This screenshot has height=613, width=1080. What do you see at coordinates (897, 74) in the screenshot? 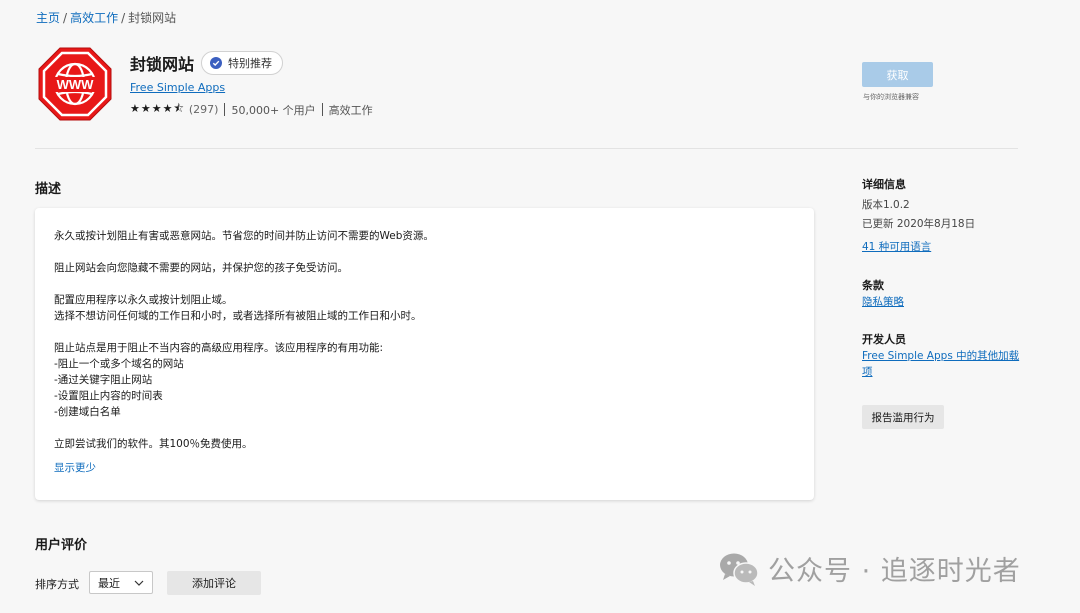
I see `get-button: 获取` at bounding box center [897, 74].